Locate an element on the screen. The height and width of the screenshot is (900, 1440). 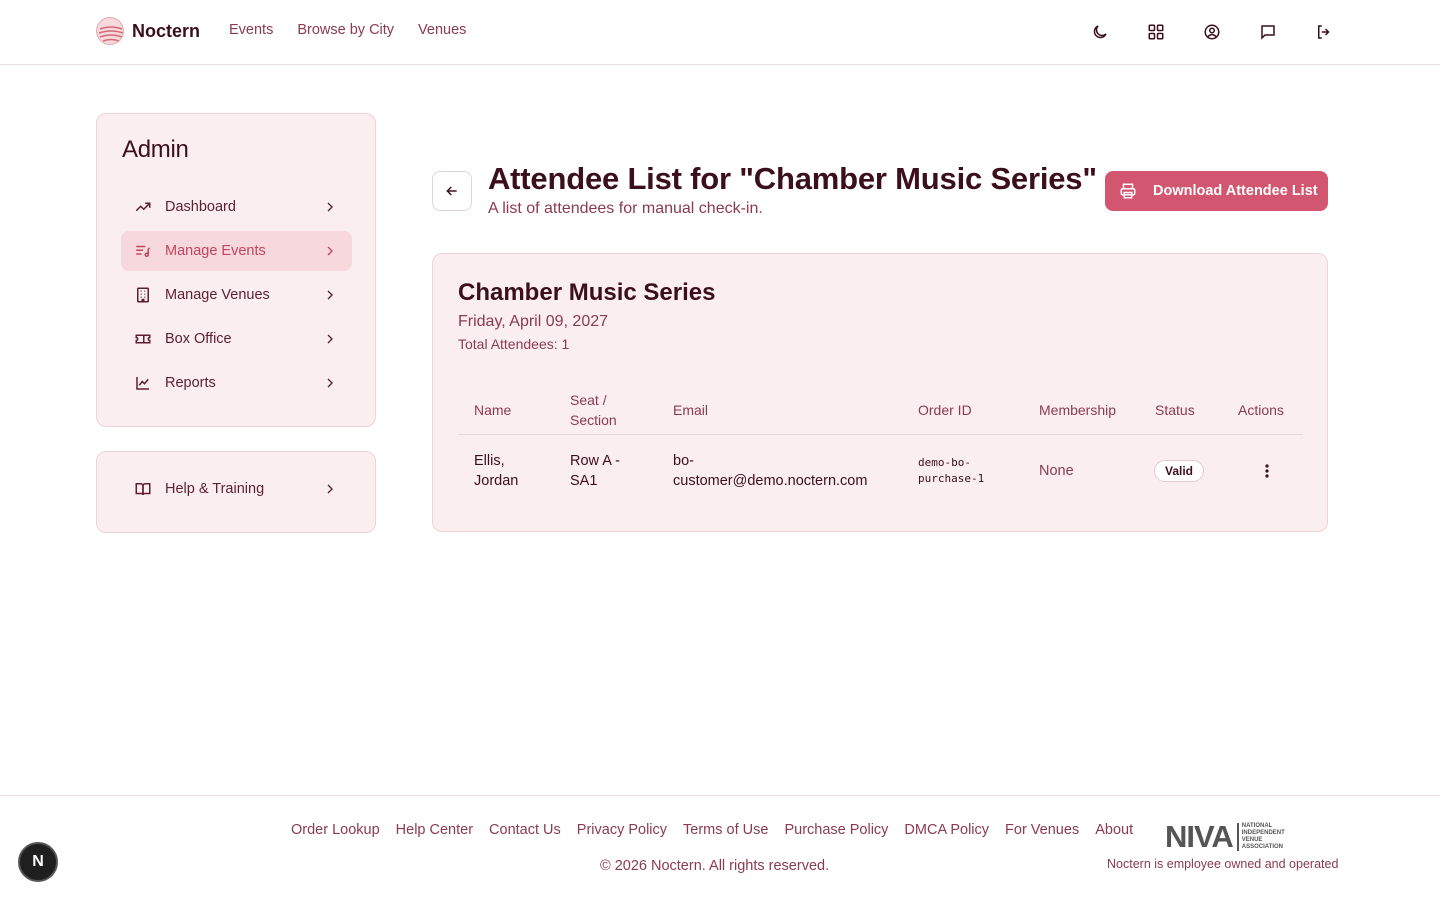
copyright: © 2026 Noctern. All rights reserved. is located at coordinates (715, 866).